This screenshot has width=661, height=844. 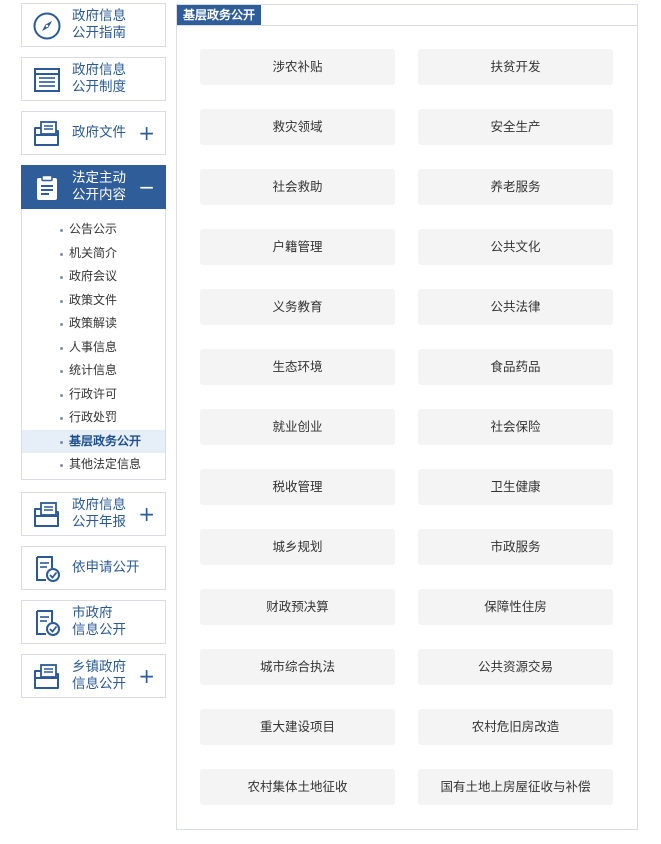 I want to click on menu-system: 政府信息 公开制度, so click(x=93, y=79).